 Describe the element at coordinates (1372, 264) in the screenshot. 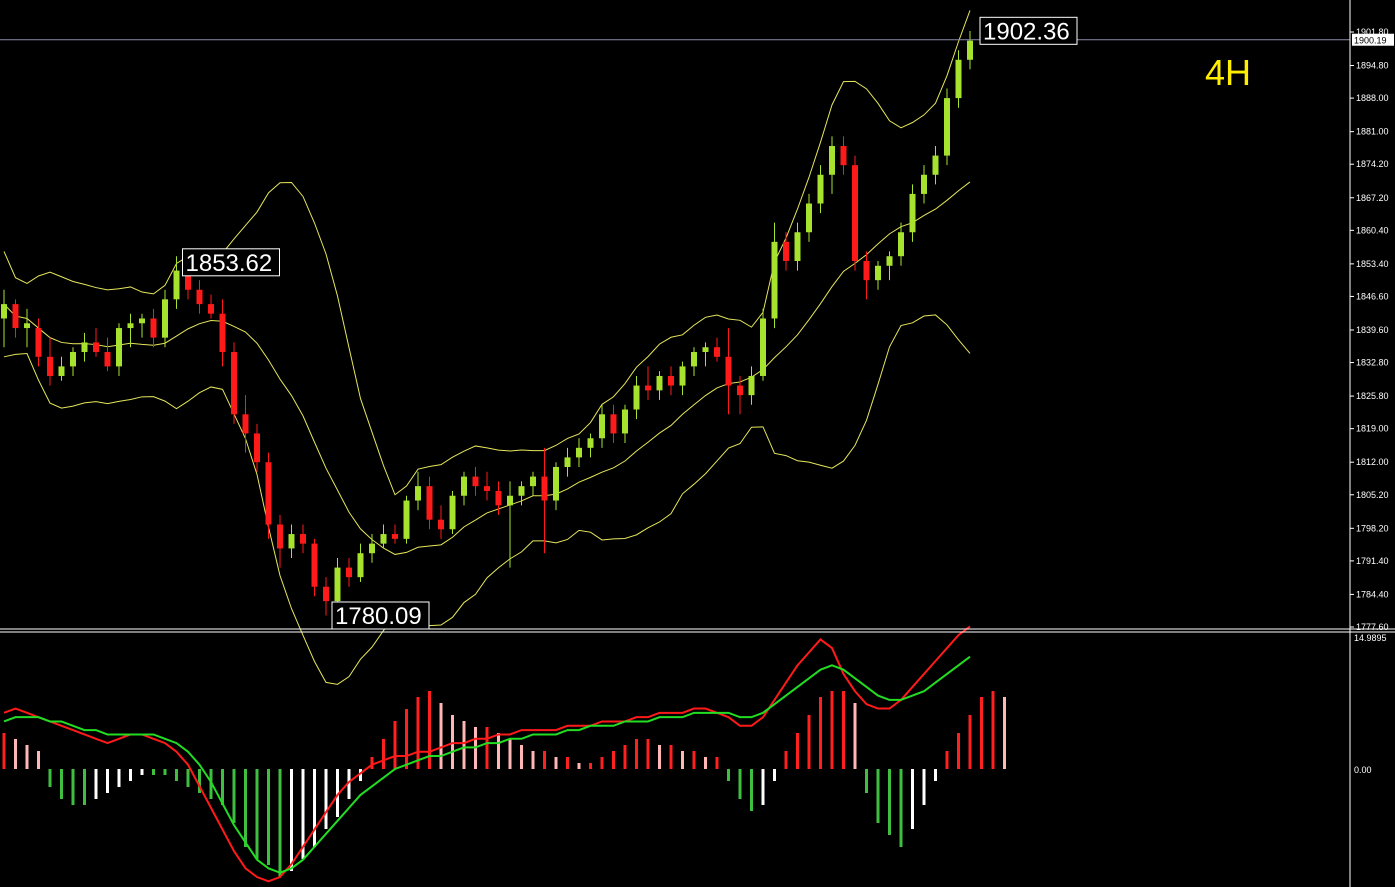

I see `axis-tick-label: 1853.40` at that location.